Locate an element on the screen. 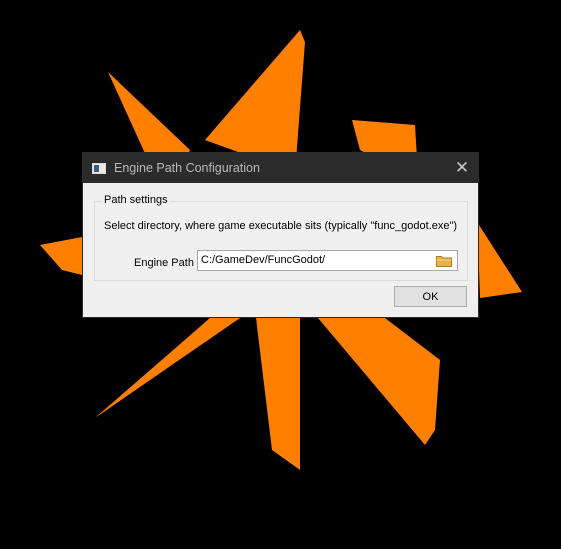 The width and height of the screenshot is (561, 549). folder-icon is located at coordinates (444, 261).